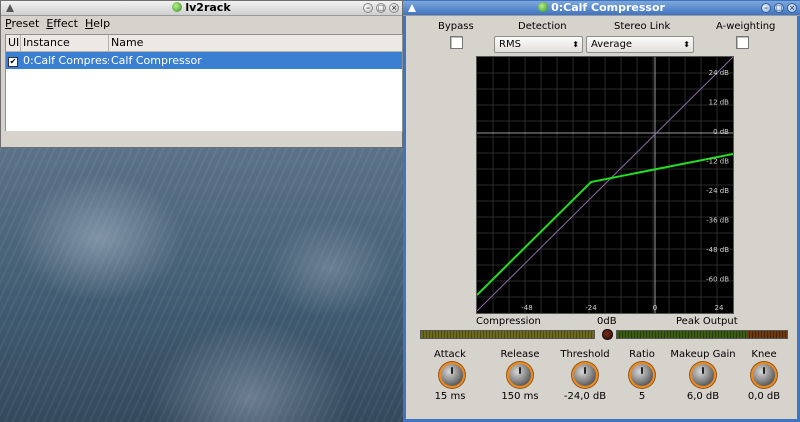 This screenshot has width=800, height=422. I want to click on detection-select: RMS ⬍, so click(538, 44).